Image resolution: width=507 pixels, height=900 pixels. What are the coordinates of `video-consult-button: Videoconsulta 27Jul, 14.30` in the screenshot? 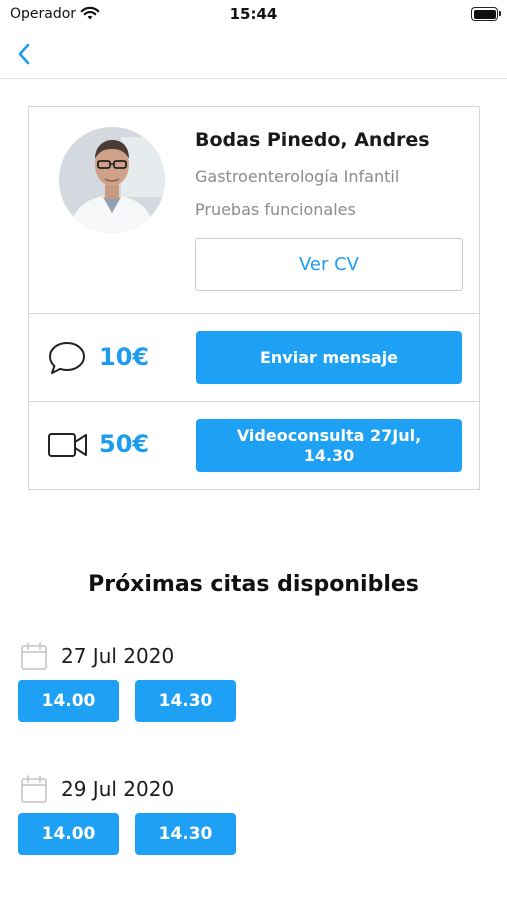 It's located at (329, 445).